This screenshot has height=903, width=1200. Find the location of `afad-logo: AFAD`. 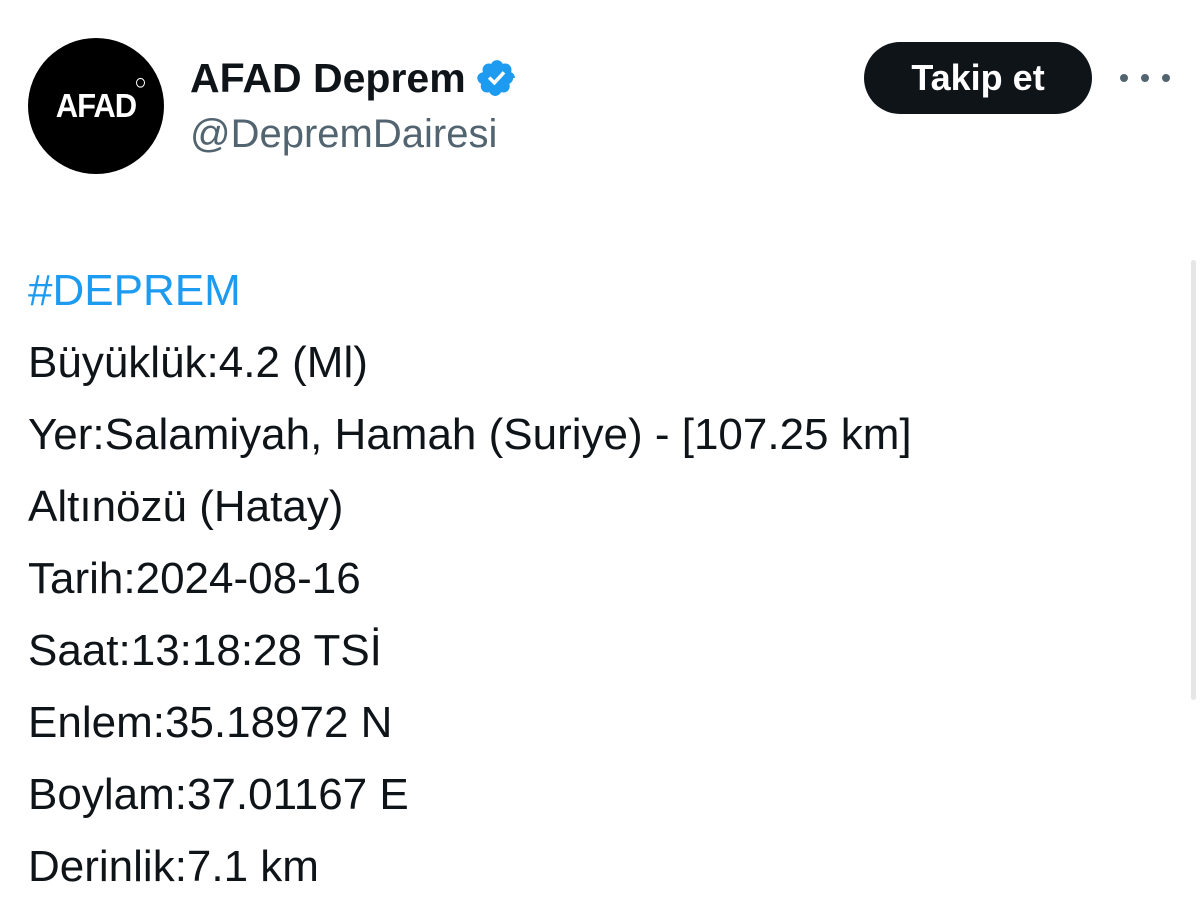

afad-logo: AFAD is located at coordinates (100, 101).